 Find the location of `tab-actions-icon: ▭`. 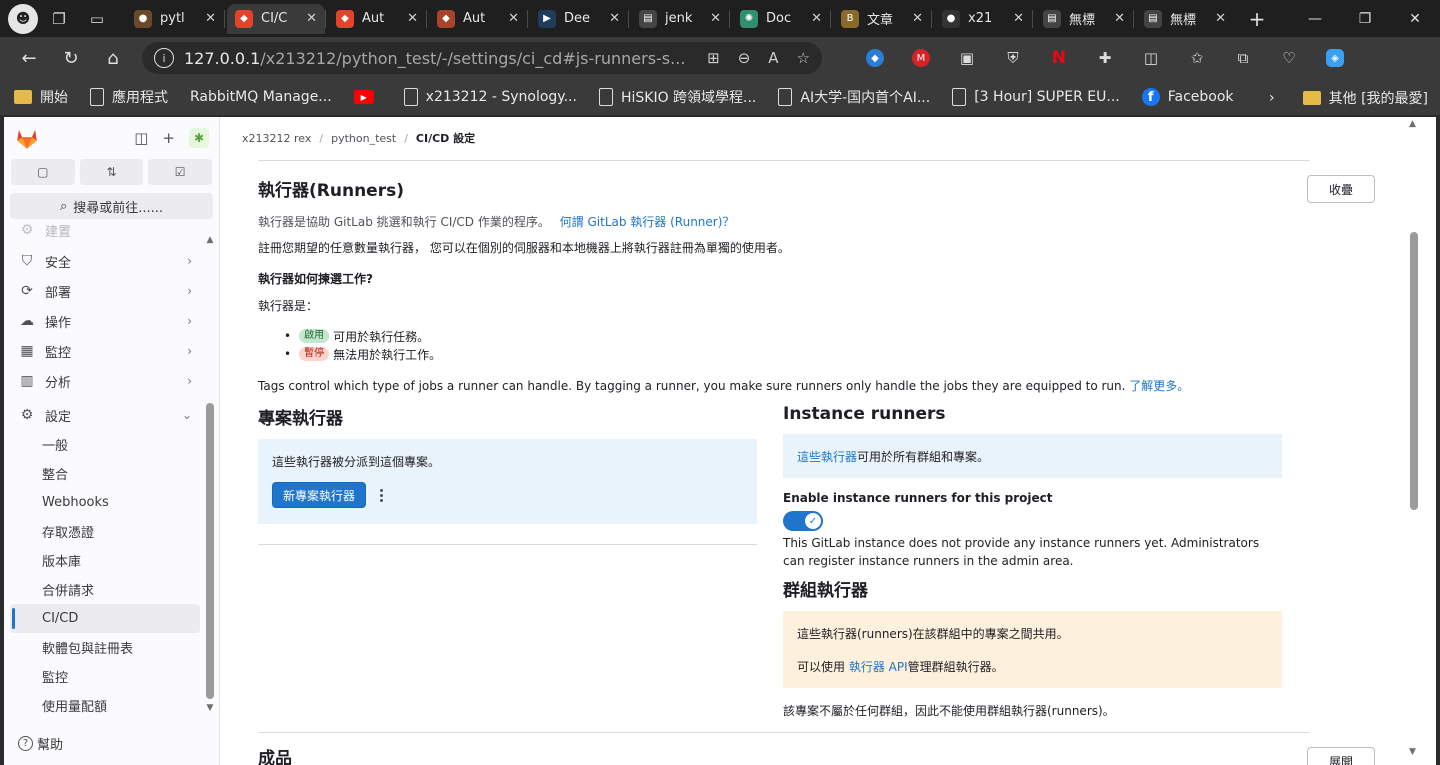

tab-actions-icon: ▭ is located at coordinates (97, 19).